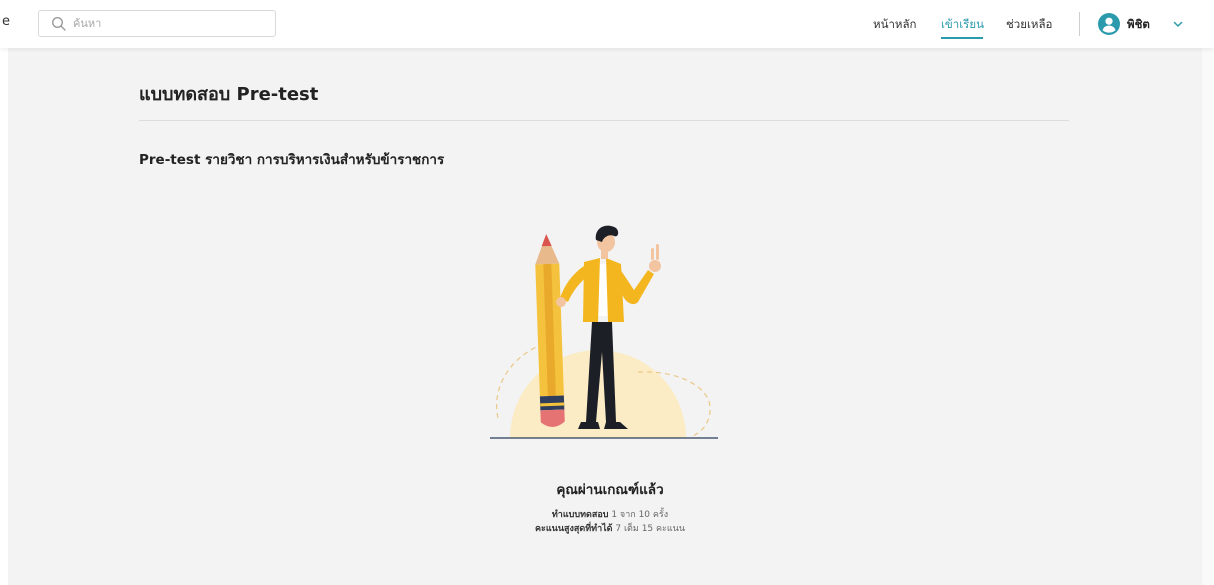  What do you see at coordinates (640, 515) in the screenshot?
I see `attempts-value: 1 จาก 10 ครั้ง` at bounding box center [640, 515].